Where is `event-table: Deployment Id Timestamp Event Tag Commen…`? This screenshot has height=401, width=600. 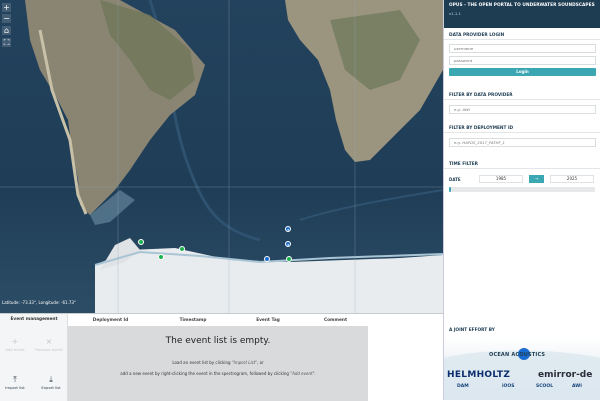 event-table: Deployment Id Timestamp Event Tag Commen… is located at coordinates (218, 357).